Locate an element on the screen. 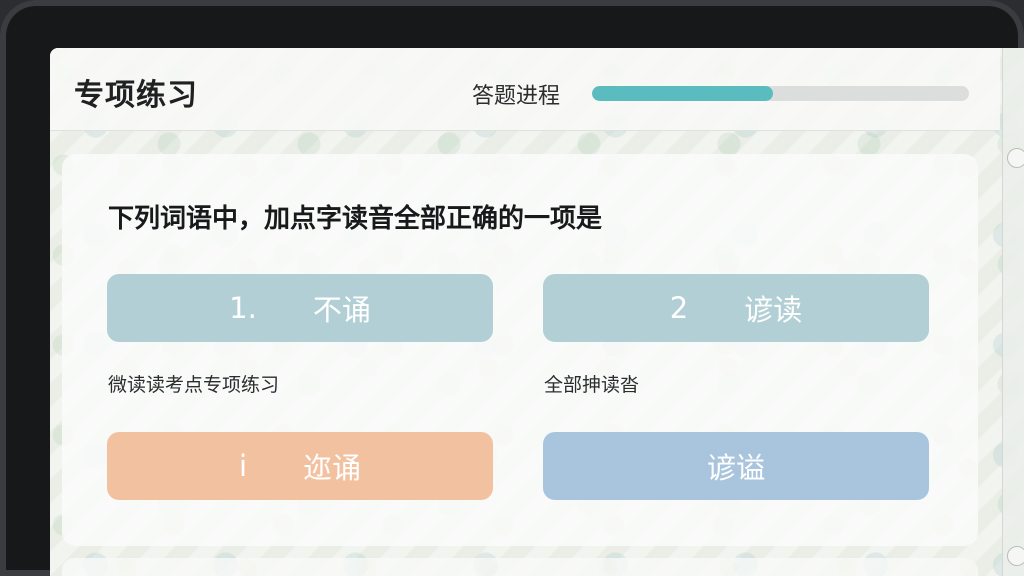 The width and height of the screenshot is (1024, 576). option-3-number: i is located at coordinates (243, 466).